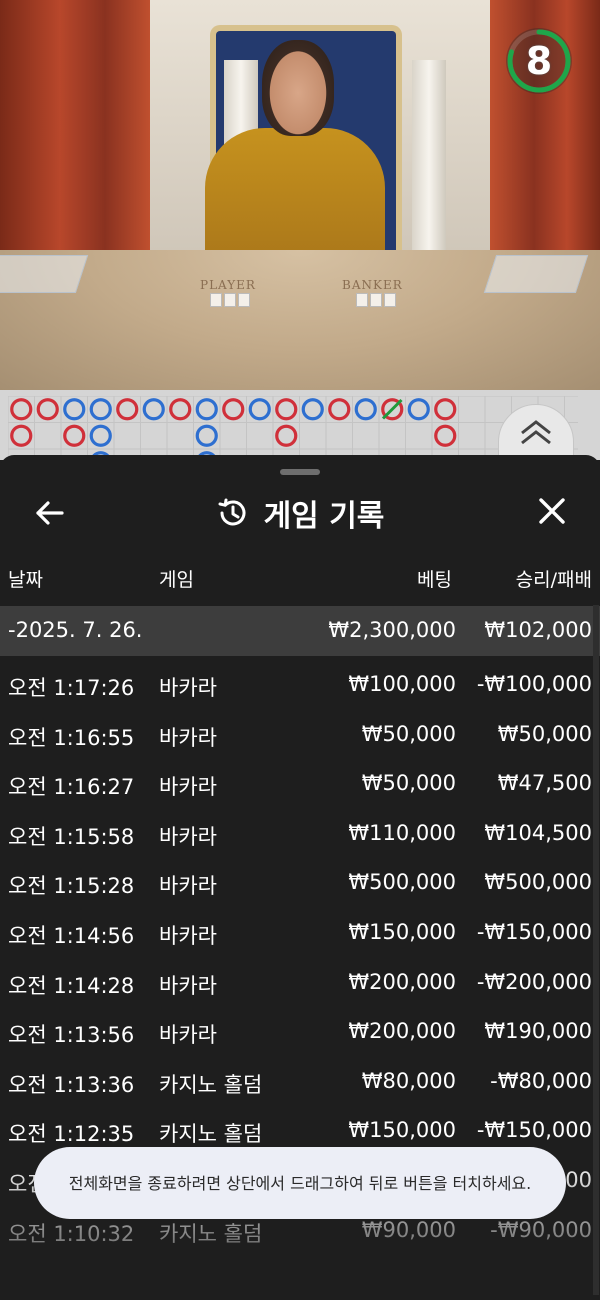 This screenshot has width=600, height=1300. Describe the element at coordinates (295, 198) in the screenshot. I see `dealer-body` at that location.